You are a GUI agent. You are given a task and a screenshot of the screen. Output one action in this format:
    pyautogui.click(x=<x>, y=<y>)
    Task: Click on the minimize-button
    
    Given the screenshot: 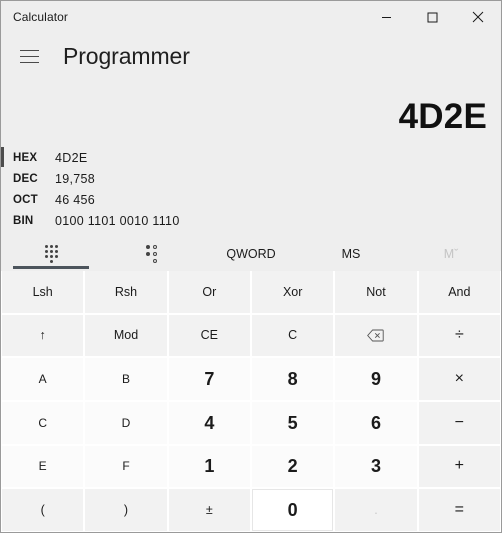 What is the action you would take?
    pyautogui.click(x=386, y=17)
    